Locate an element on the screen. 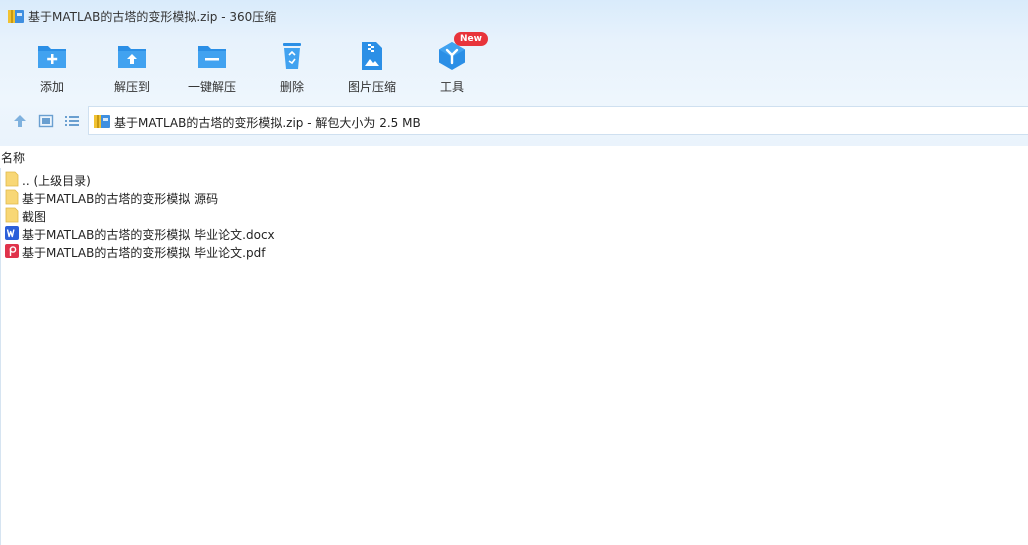 This screenshot has height=545, width=1028. list-item-pdf-file: 基于MATLAB的古塔的变形模拟 毕业论文.pdf is located at coordinates (251, 251).